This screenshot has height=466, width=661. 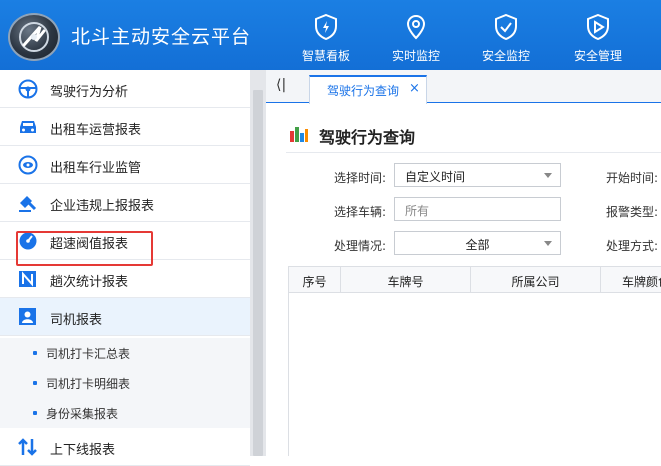 I want to click on table-header: 序号 车牌号 所属公司 车牌颜色, so click(x=475, y=279).